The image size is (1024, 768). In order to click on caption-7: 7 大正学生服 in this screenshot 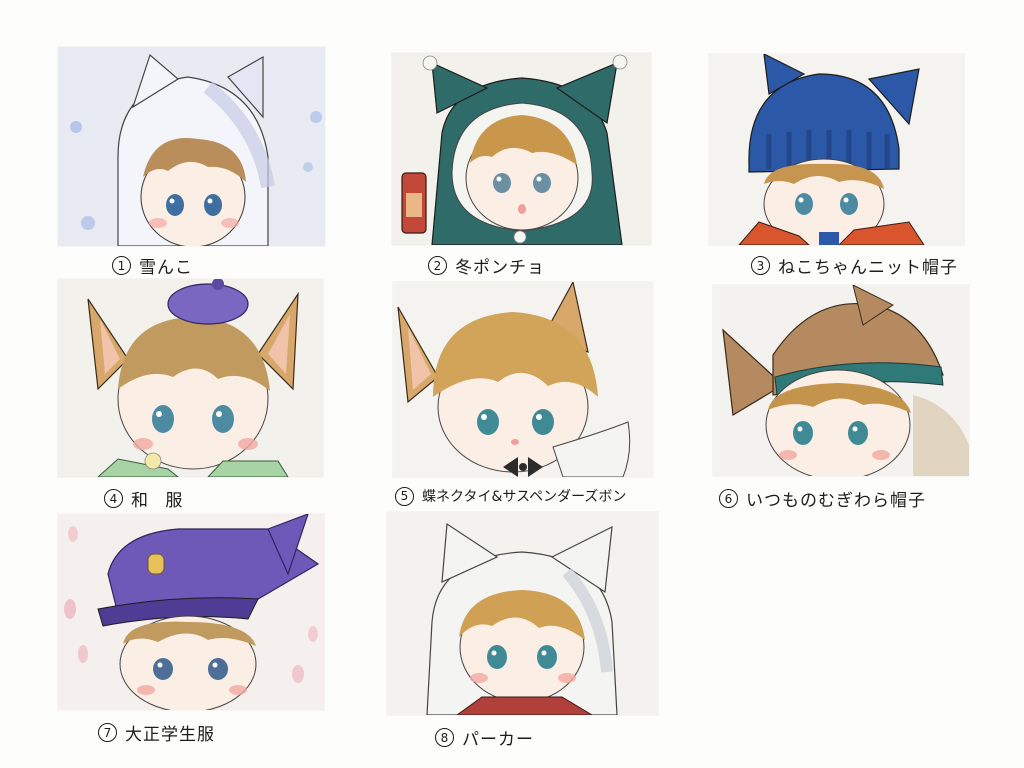, I will do `click(156, 732)`.